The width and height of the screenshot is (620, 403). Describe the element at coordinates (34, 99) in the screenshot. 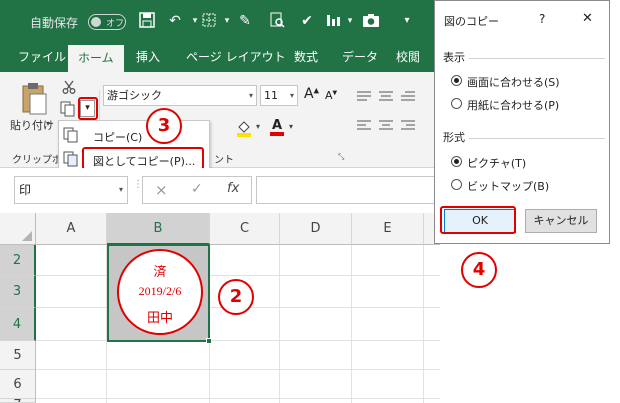

I see `clipboard-icon` at that location.